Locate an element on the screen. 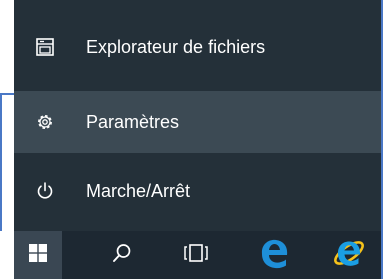 The height and width of the screenshot is (279, 388). file-explorer-icon is located at coordinates (45, 47).